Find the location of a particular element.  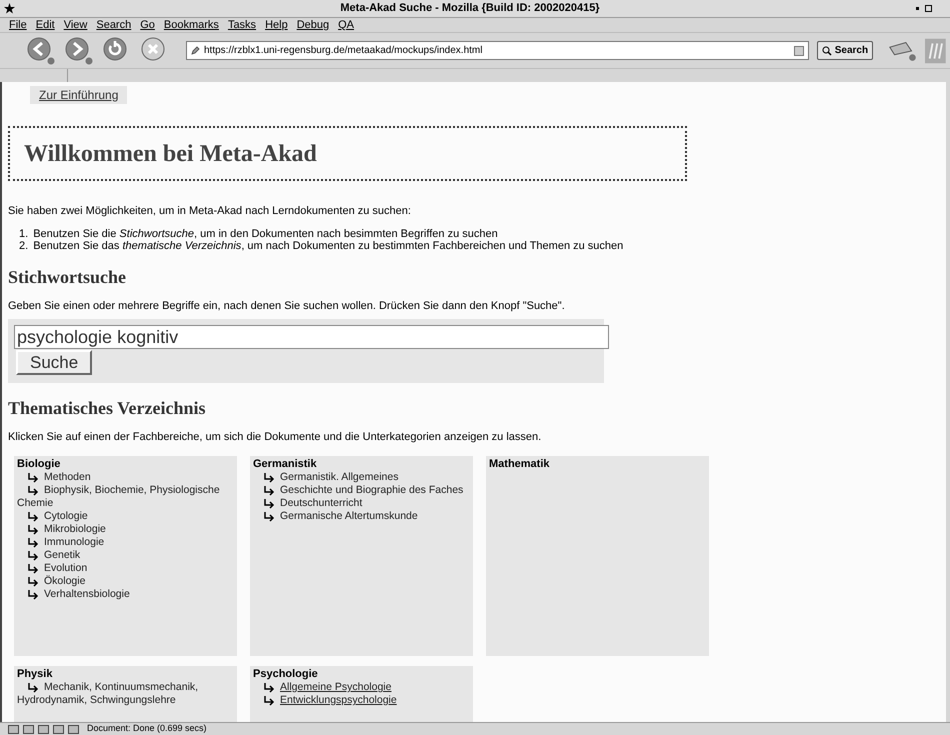

section-heading: Stichwortsuche is located at coordinates (67, 277).